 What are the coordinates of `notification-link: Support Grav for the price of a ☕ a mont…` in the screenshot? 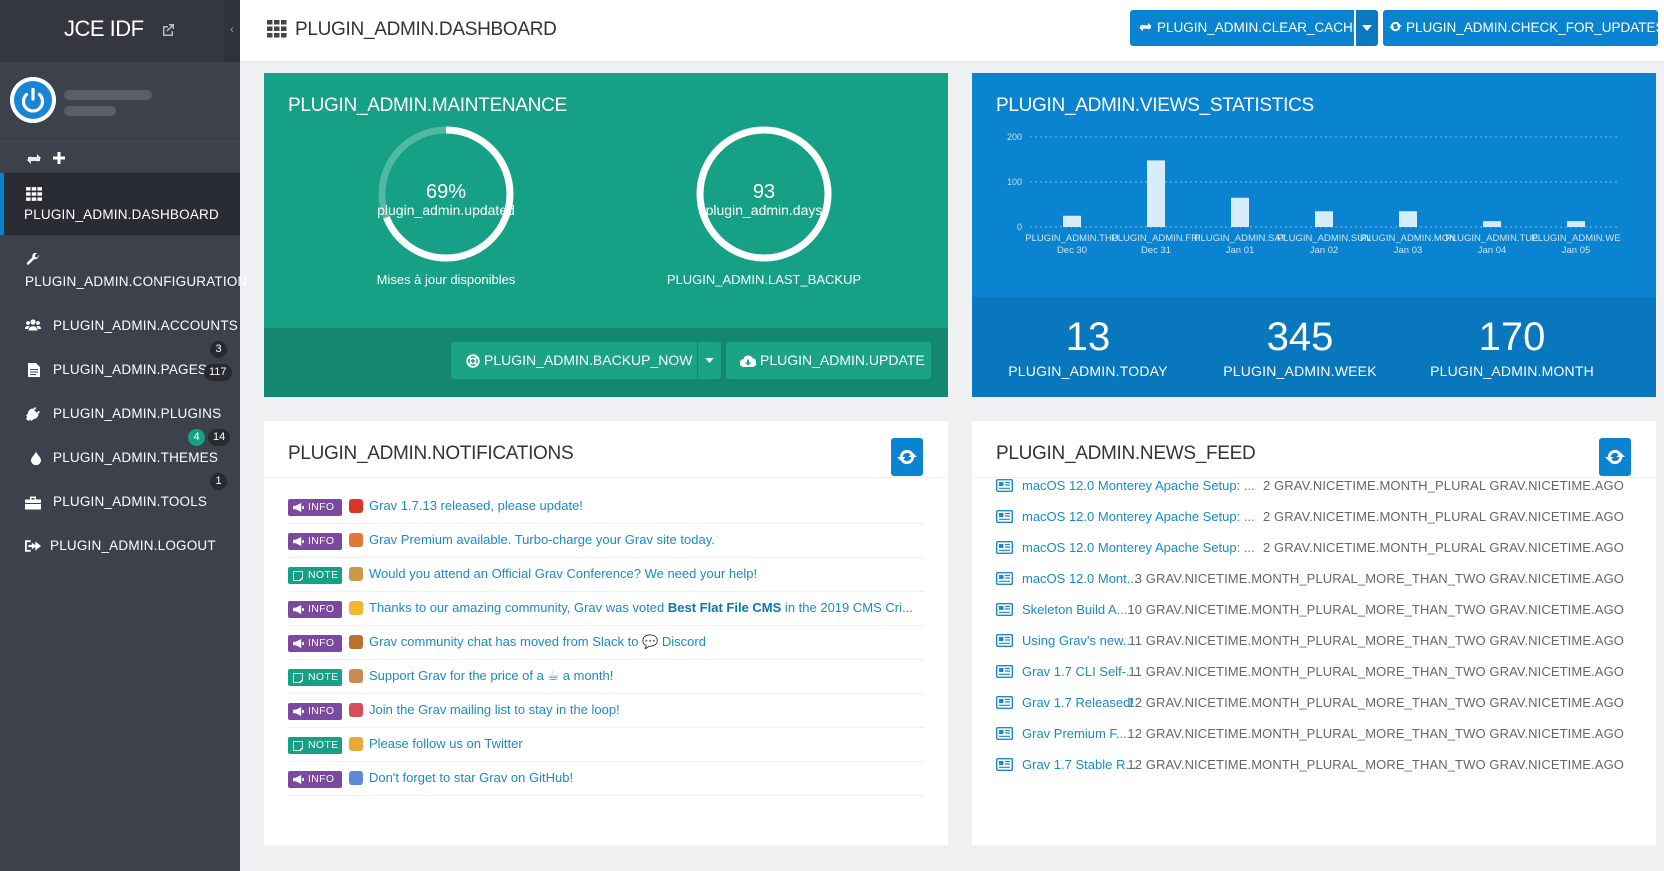 It's located at (491, 676).